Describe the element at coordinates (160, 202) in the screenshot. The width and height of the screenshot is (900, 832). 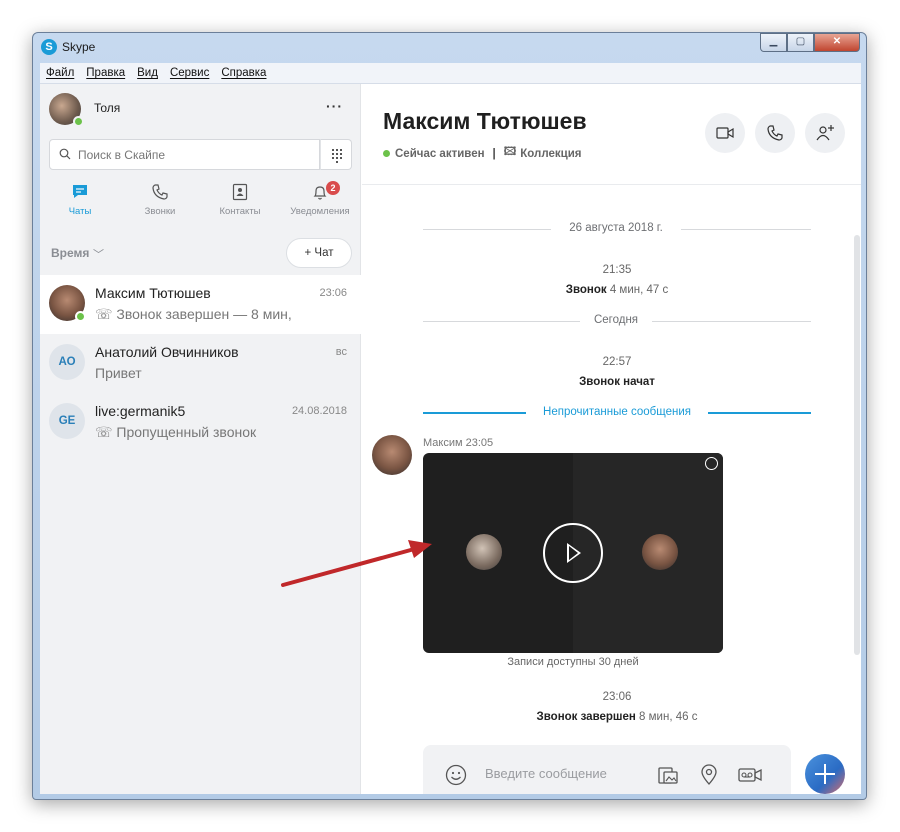
I see `tab-calls: Звонки` at that location.